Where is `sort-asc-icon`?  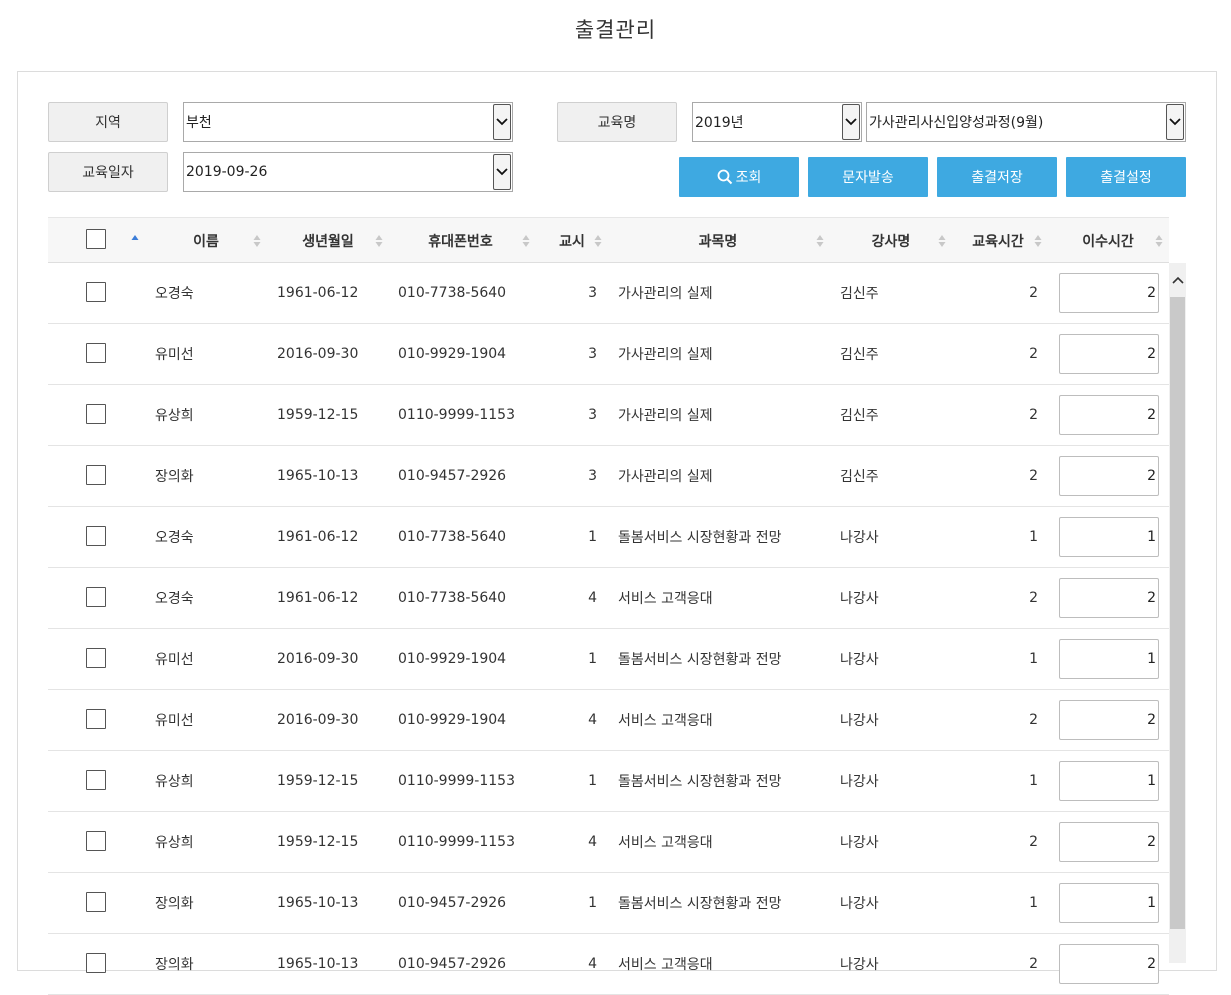
sort-asc-icon is located at coordinates (135, 241).